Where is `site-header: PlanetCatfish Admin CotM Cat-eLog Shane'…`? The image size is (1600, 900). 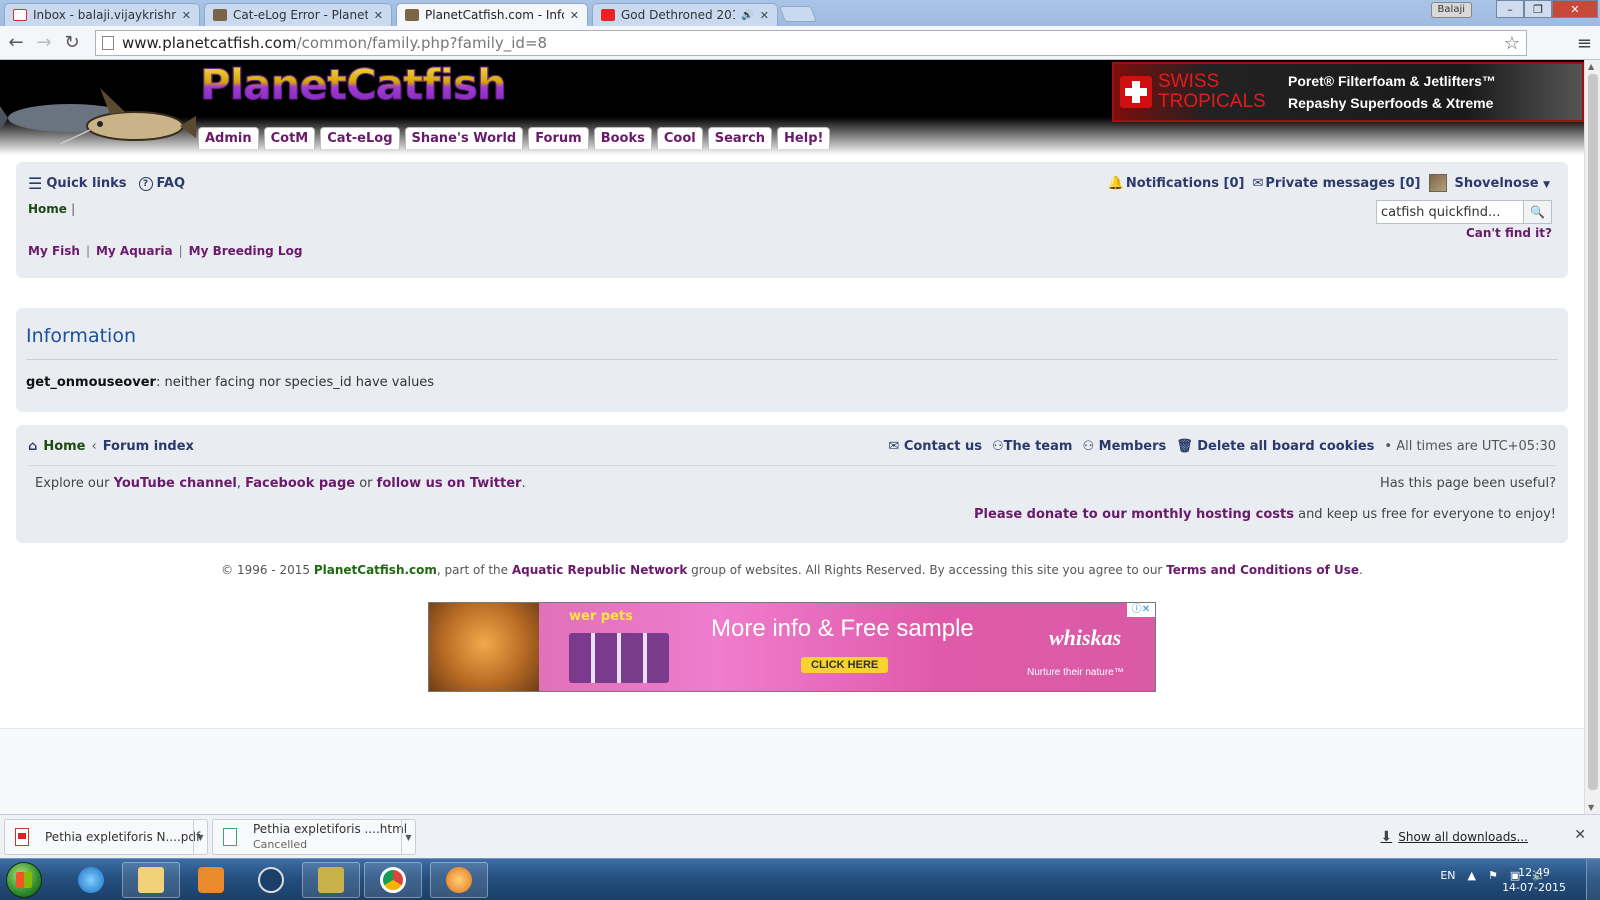
site-header: PlanetCatfish Admin CotM Cat-eLog Shane'… is located at coordinates (792, 107).